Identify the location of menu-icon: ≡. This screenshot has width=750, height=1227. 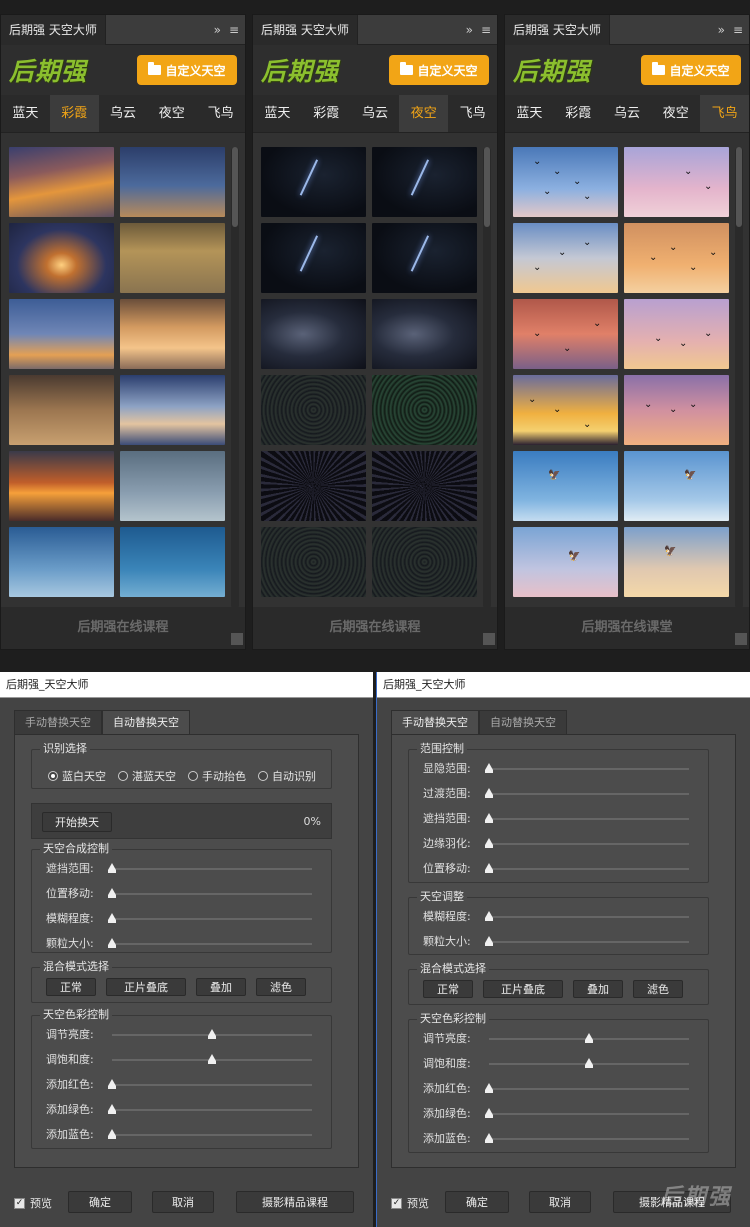
(738, 30).